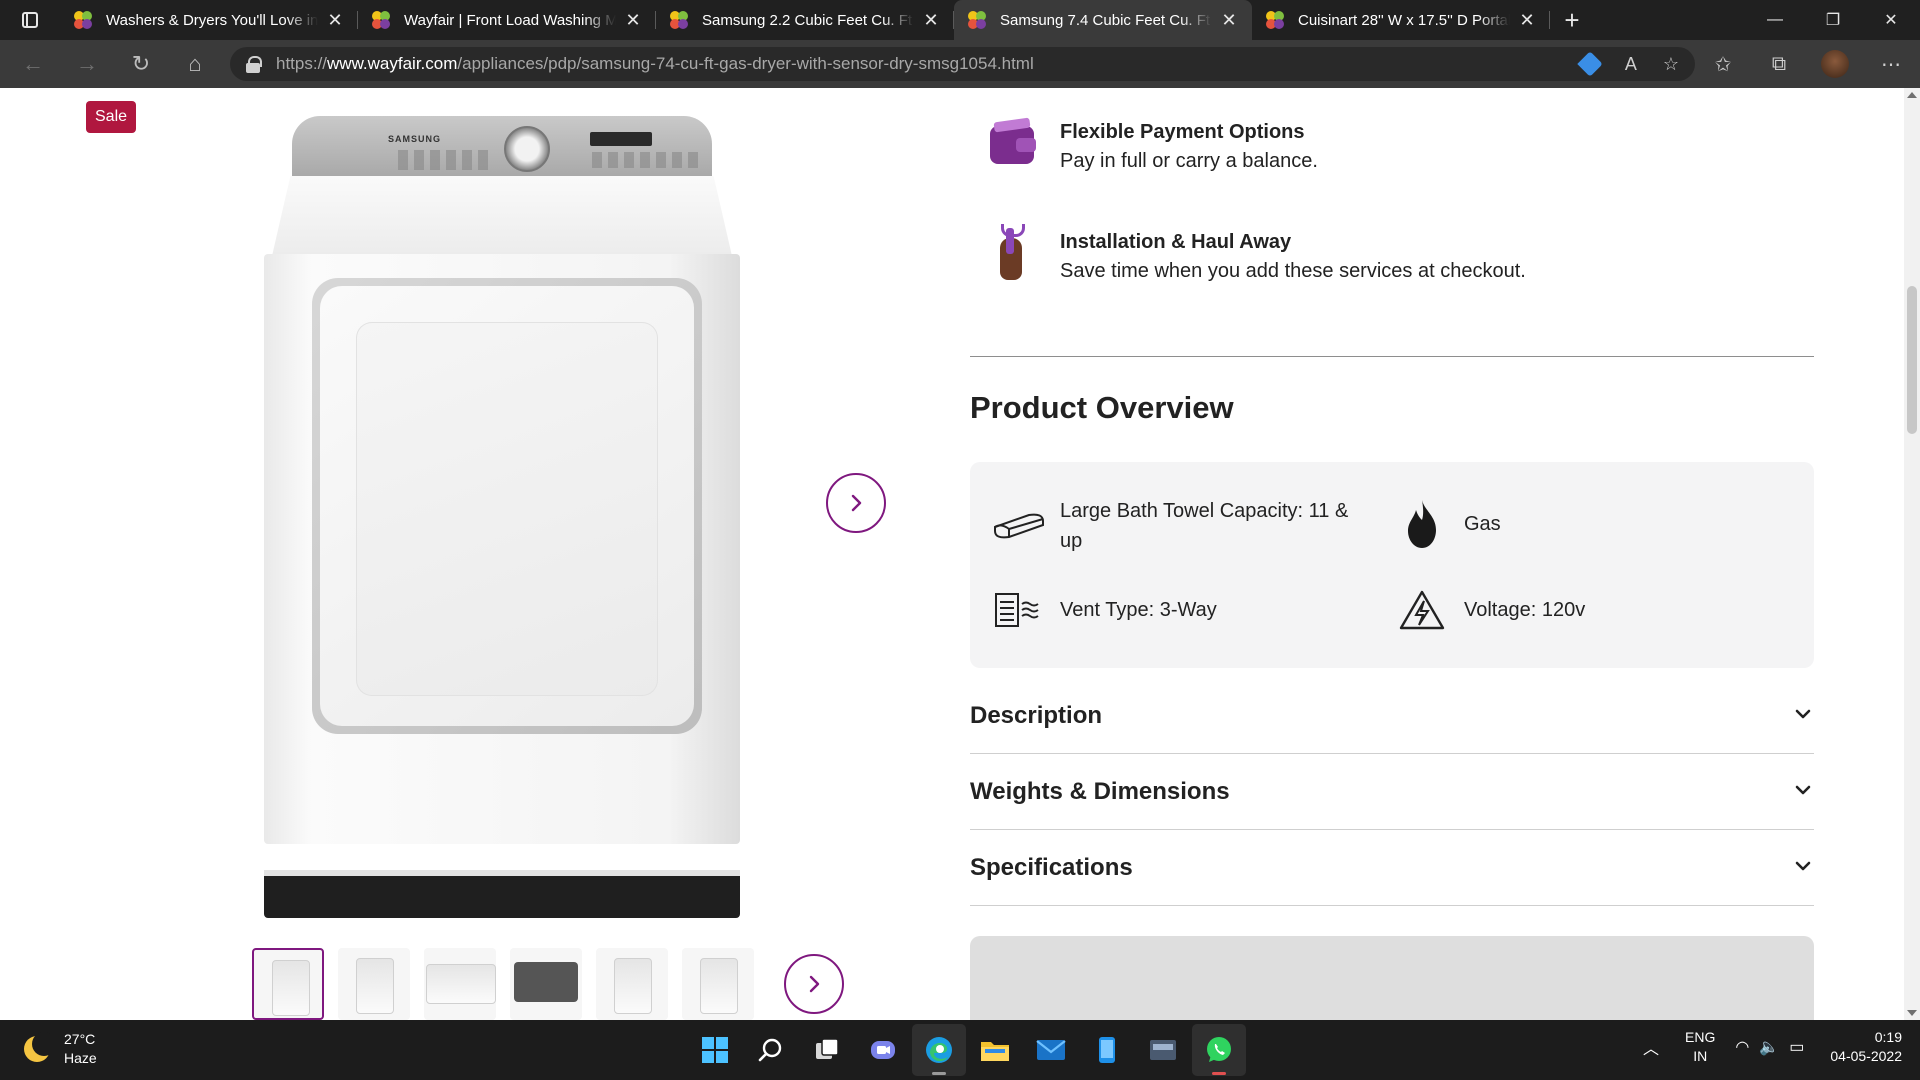  What do you see at coordinates (1891, 20) in the screenshot?
I see `close-window-icon: ✕` at bounding box center [1891, 20].